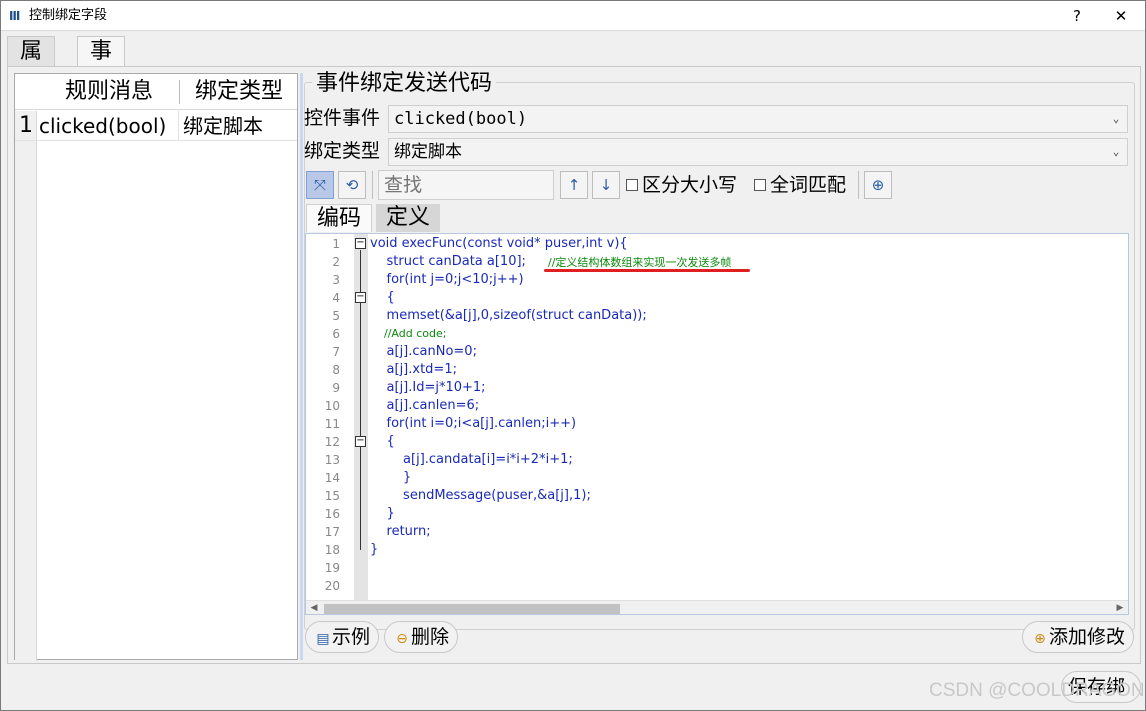 The height and width of the screenshot is (711, 1146). Describe the element at coordinates (31, 65) in the screenshot. I see `tab-properties: 属性` at that location.